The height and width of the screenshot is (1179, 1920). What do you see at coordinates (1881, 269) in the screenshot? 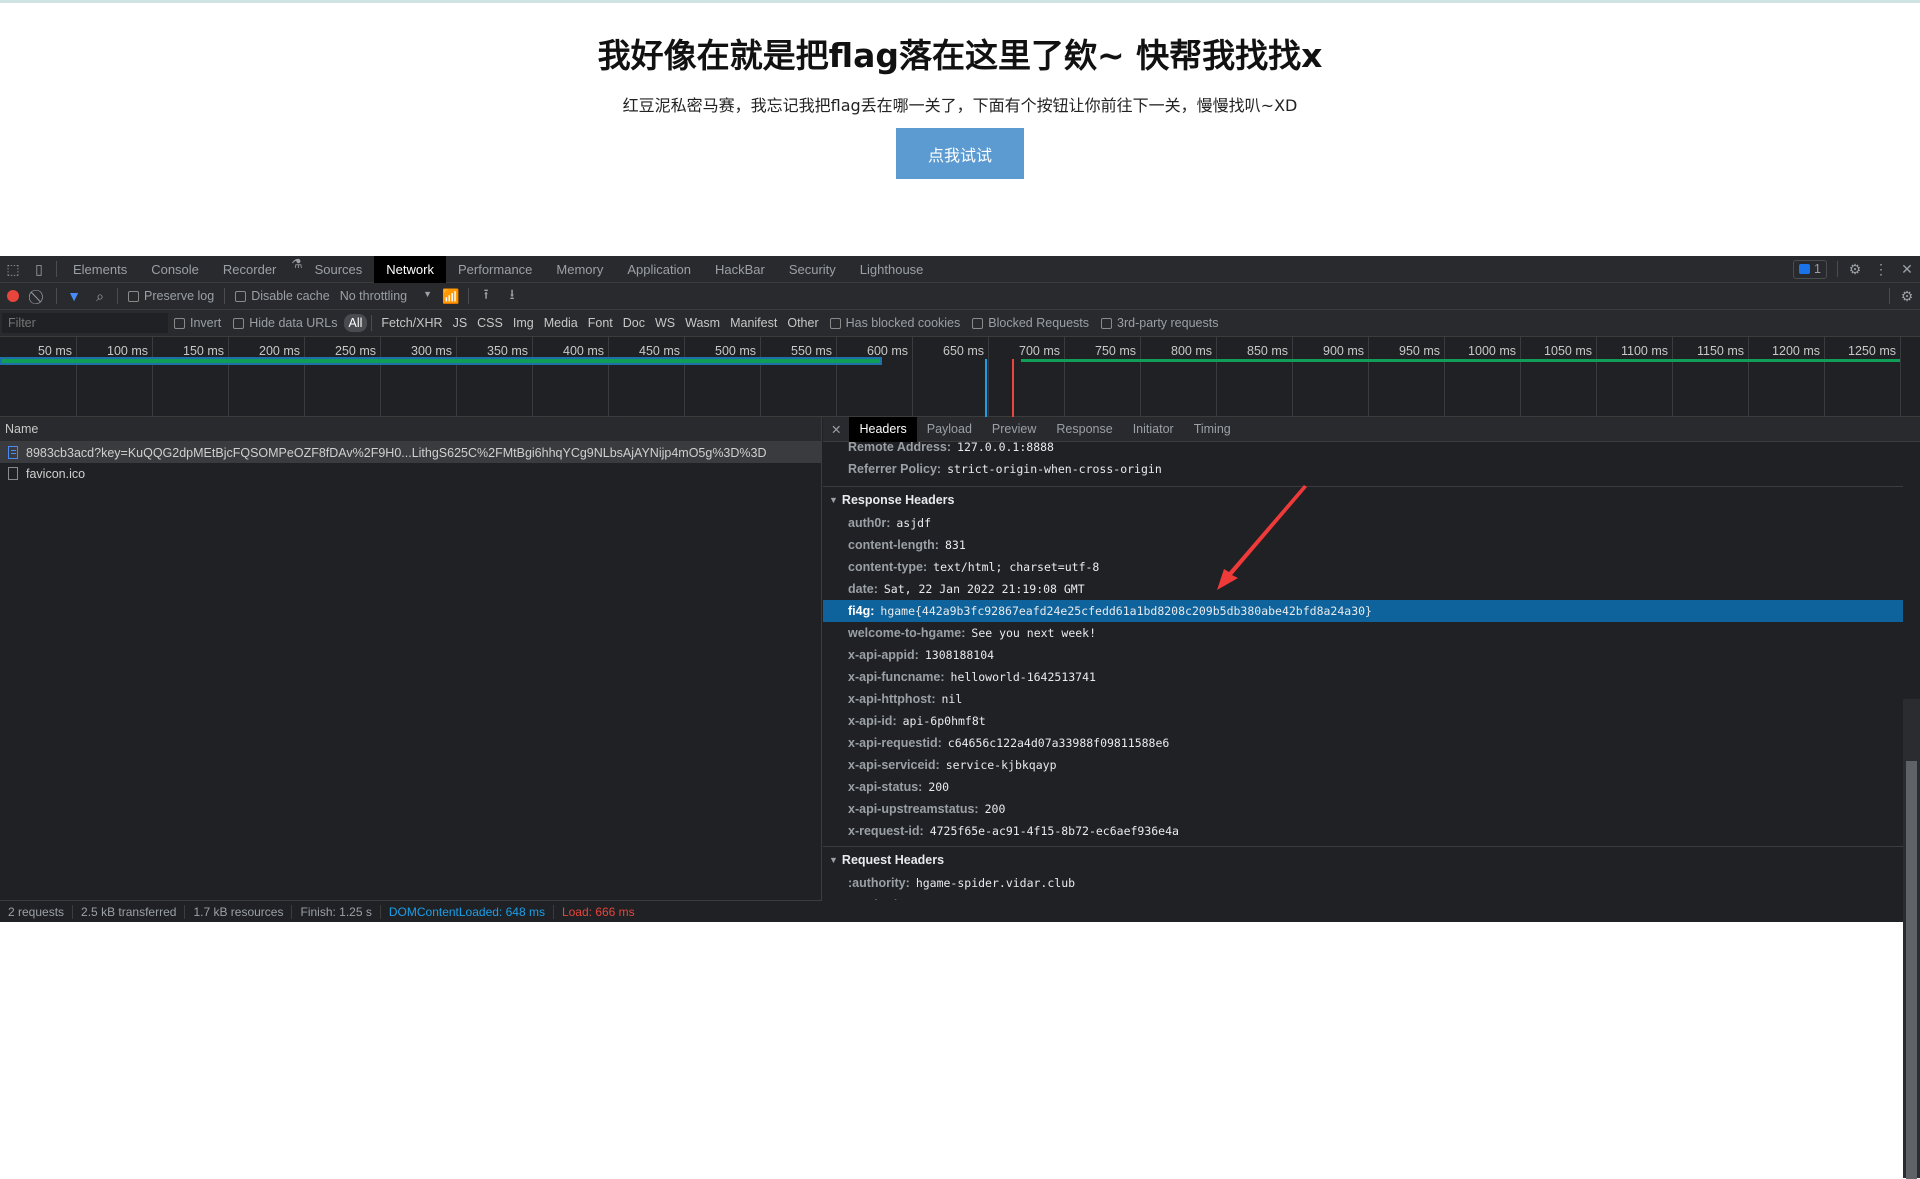
I see `more-options-icon: ⋮` at bounding box center [1881, 269].